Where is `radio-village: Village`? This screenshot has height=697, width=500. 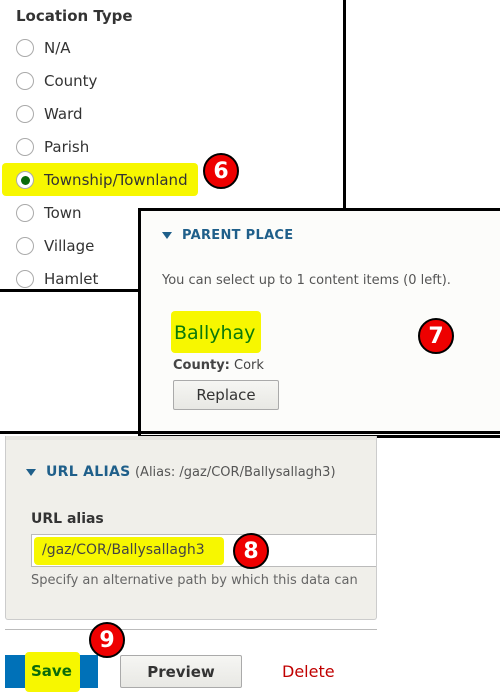
radio-village: Village is located at coordinates (55, 246).